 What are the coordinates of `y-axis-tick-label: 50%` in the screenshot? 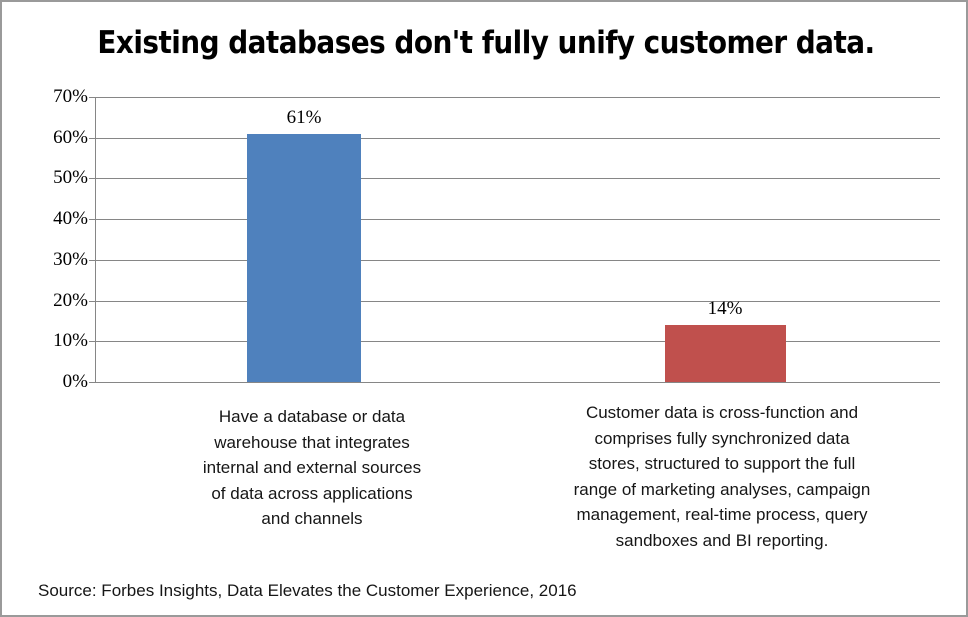 It's located at (70, 178).